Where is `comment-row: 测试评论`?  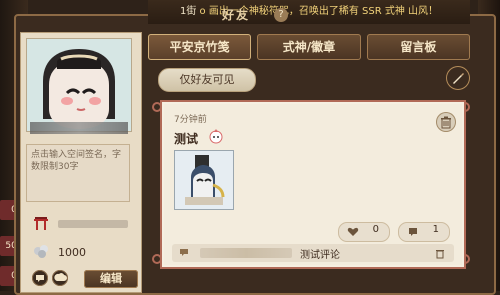 comment-row: 测试评论 is located at coordinates (313, 253).